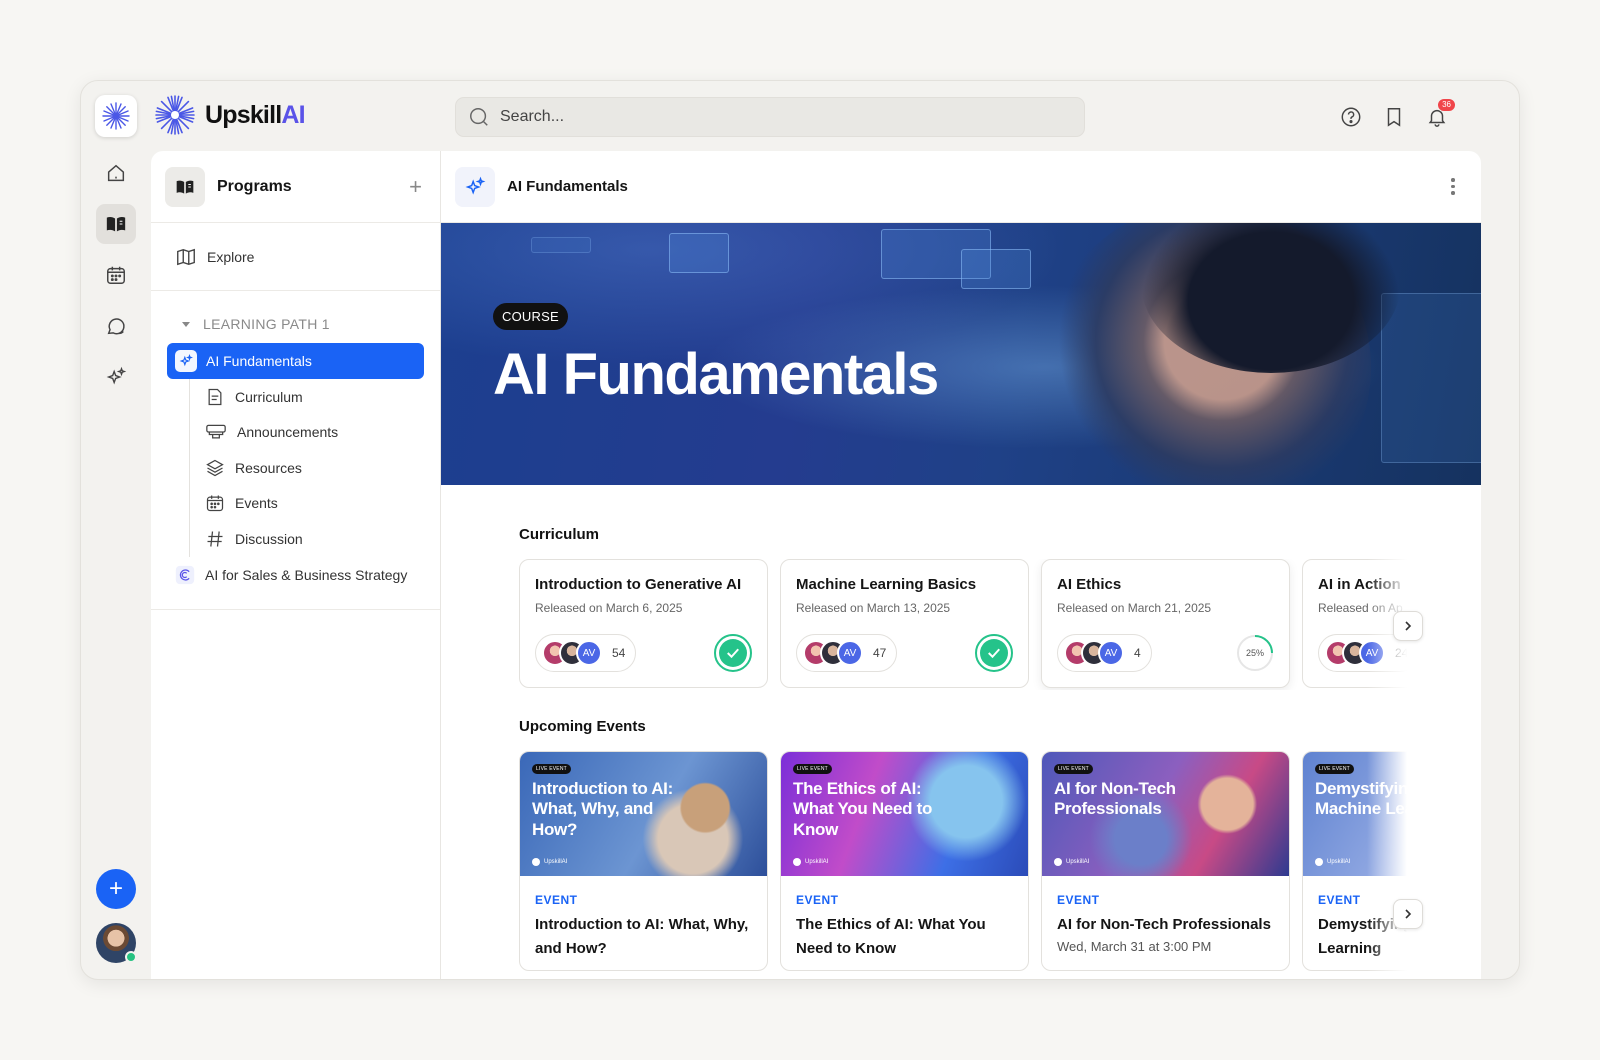 The image size is (1600, 1060). Describe the element at coordinates (256, 503) in the screenshot. I see `subnav-label: Events` at that location.